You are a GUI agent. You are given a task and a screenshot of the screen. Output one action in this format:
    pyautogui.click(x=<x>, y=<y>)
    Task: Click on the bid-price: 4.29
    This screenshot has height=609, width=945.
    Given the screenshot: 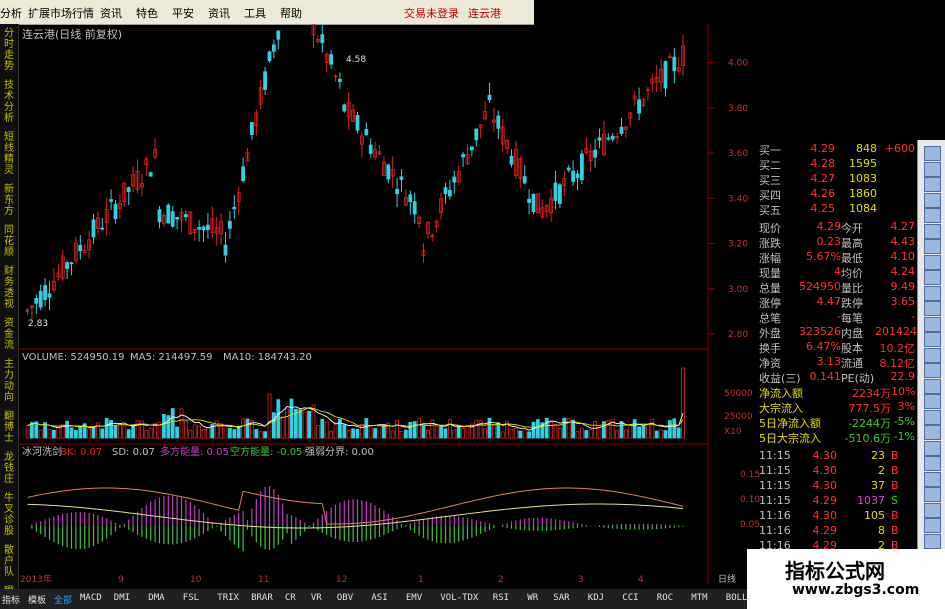 What is the action you would take?
    pyautogui.click(x=823, y=148)
    